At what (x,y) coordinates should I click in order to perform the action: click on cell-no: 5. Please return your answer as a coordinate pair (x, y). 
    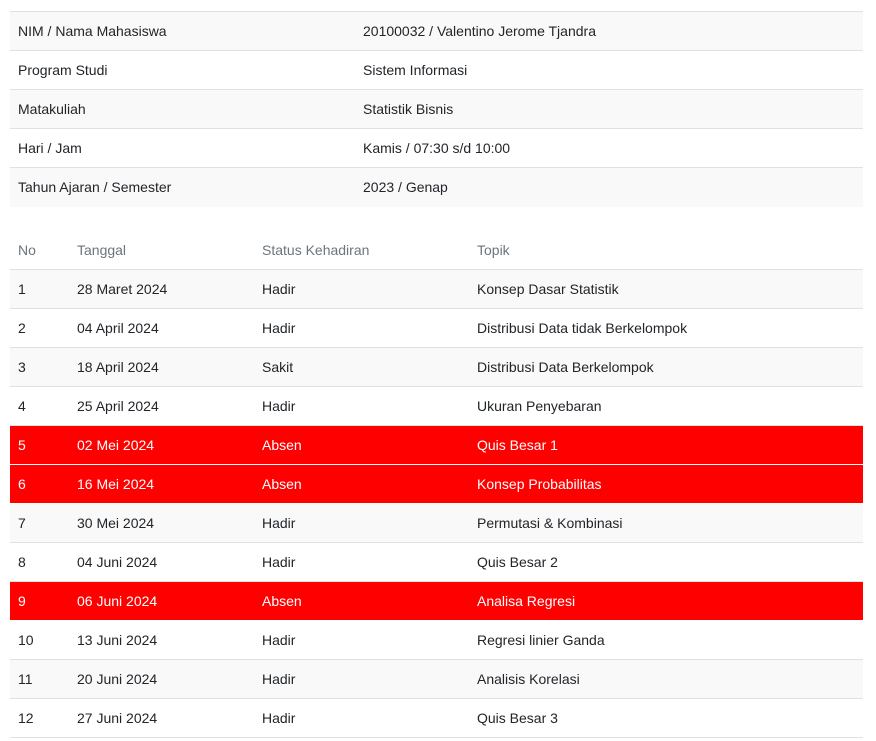
    Looking at the image, I should click on (39, 445).